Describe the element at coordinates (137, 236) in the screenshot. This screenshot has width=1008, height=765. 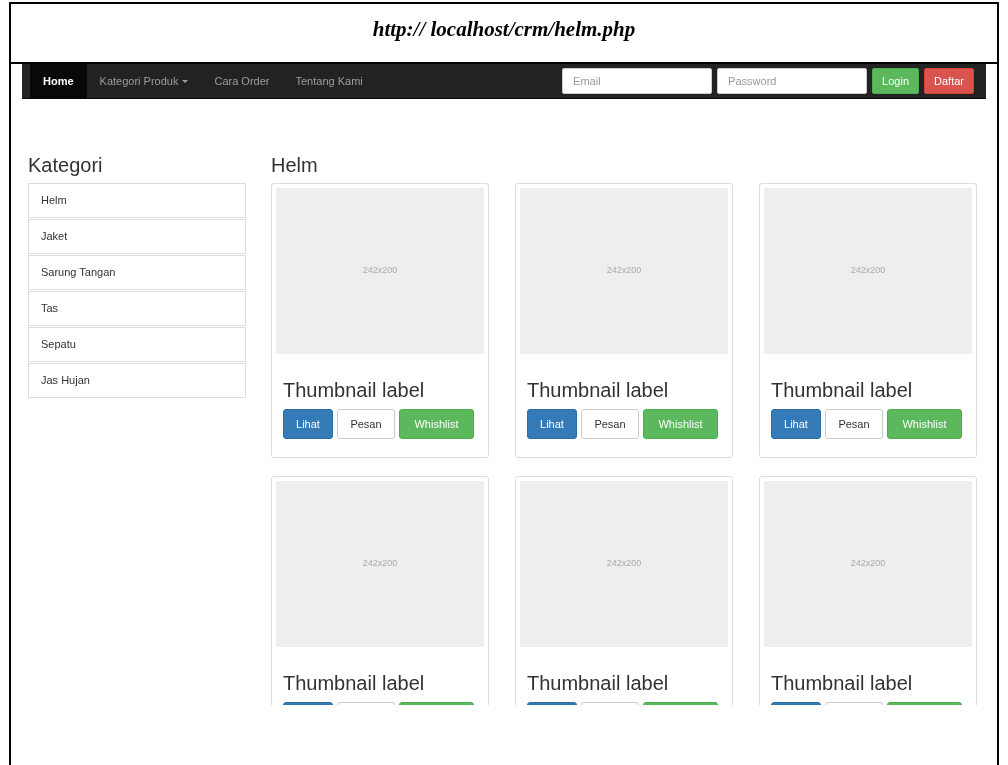
I see `category-item: Jaket` at that location.